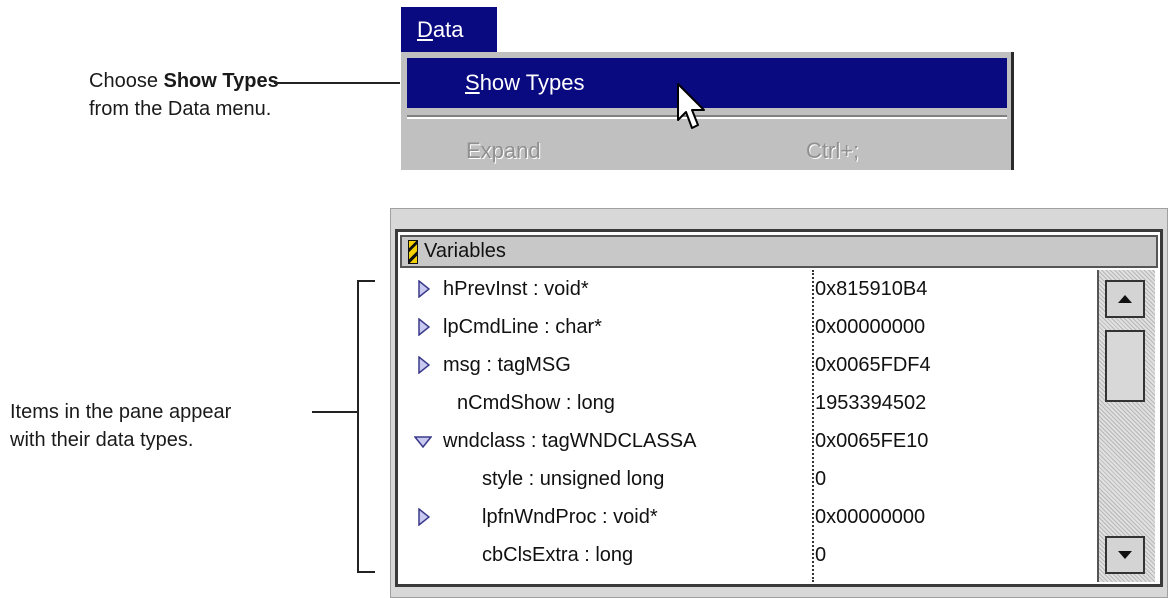 This screenshot has width=1170, height=598. I want to click on variable-row: lpCmdLine : char* 0x00000000, so click(748, 327).